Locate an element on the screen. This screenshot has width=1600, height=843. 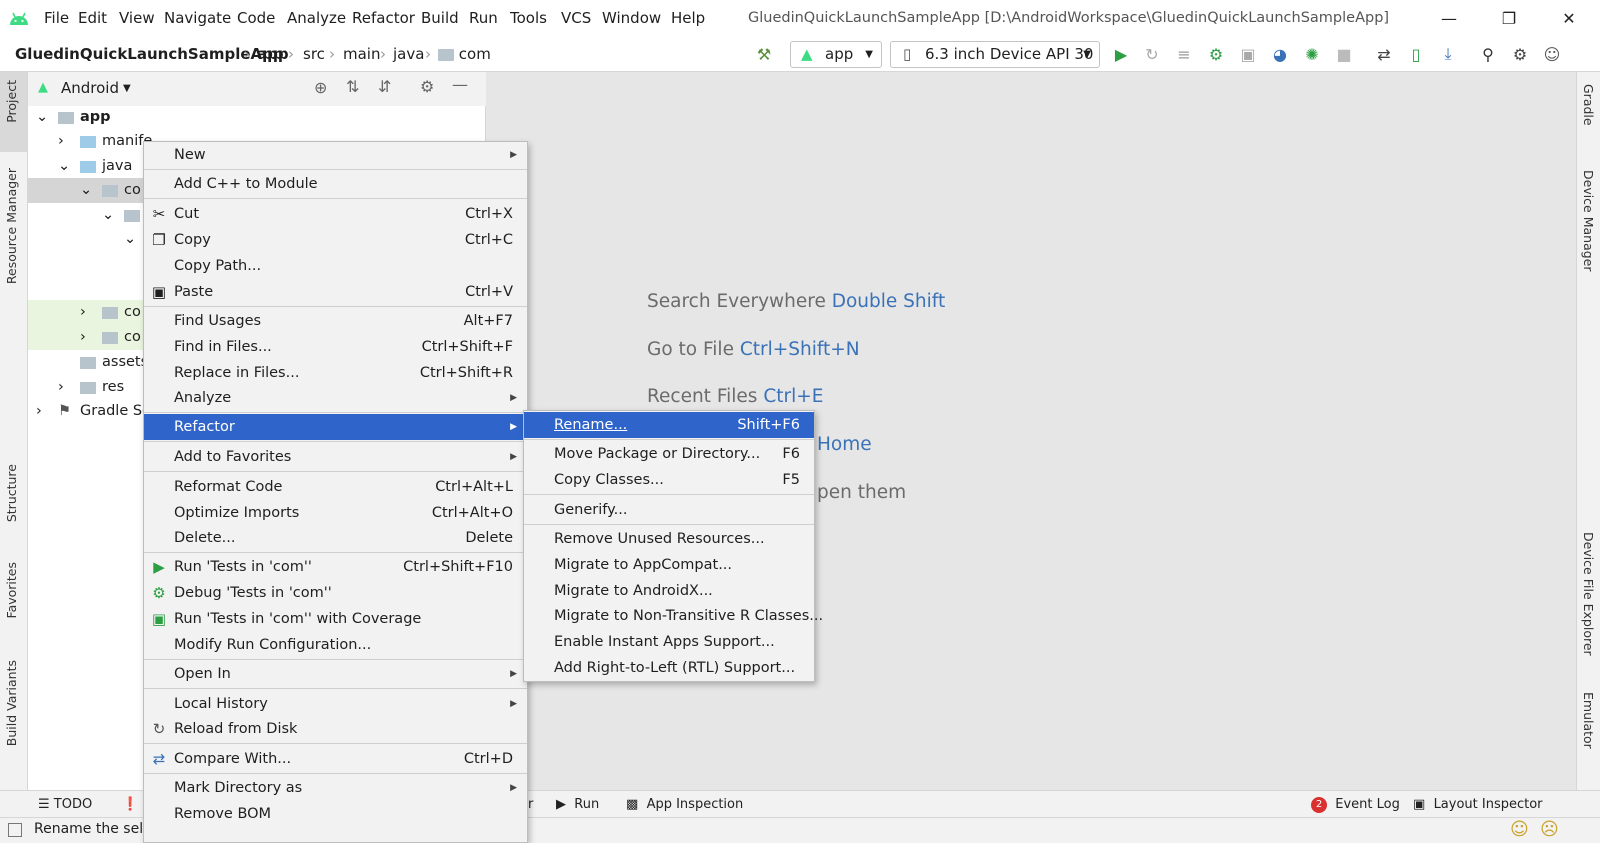
settings-gear-icon: ⚙ is located at coordinates (1520, 54).